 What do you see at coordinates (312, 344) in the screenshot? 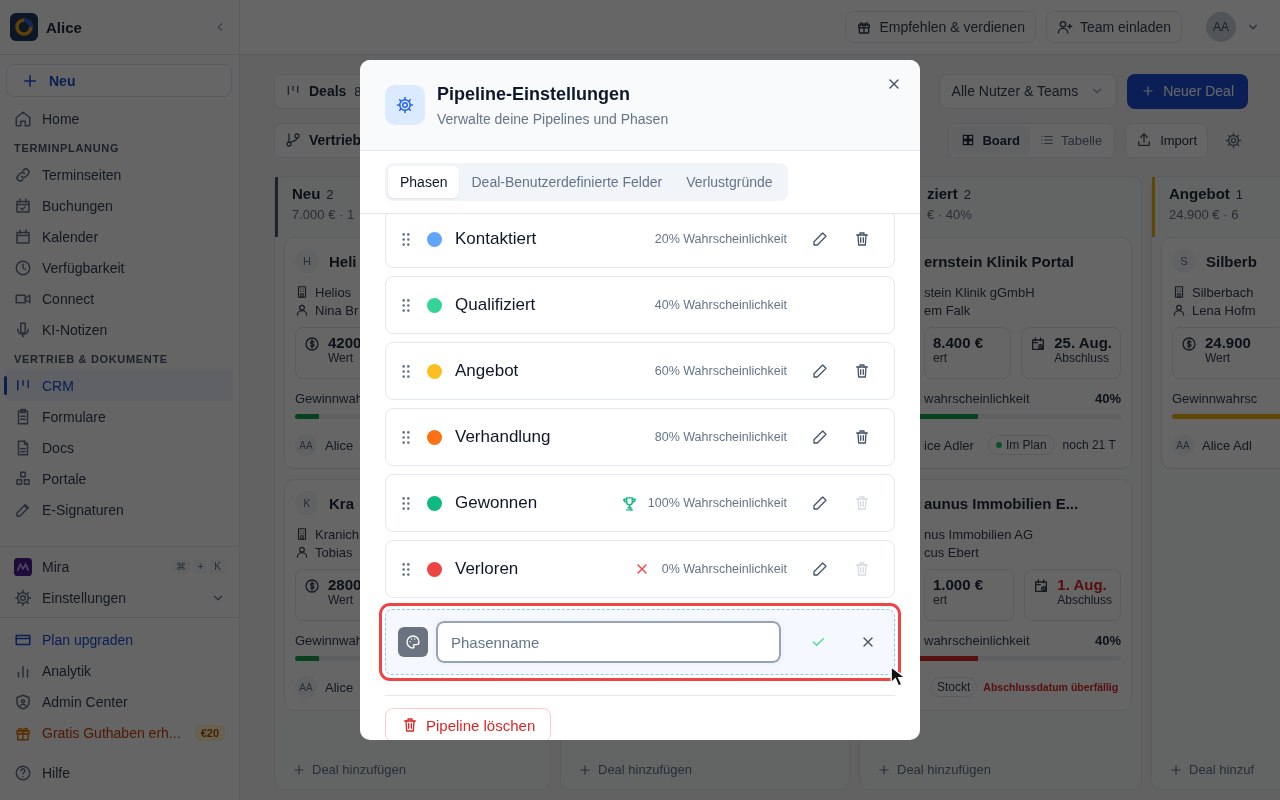
I see `dollar-icon` at bounding box center [312, 344].